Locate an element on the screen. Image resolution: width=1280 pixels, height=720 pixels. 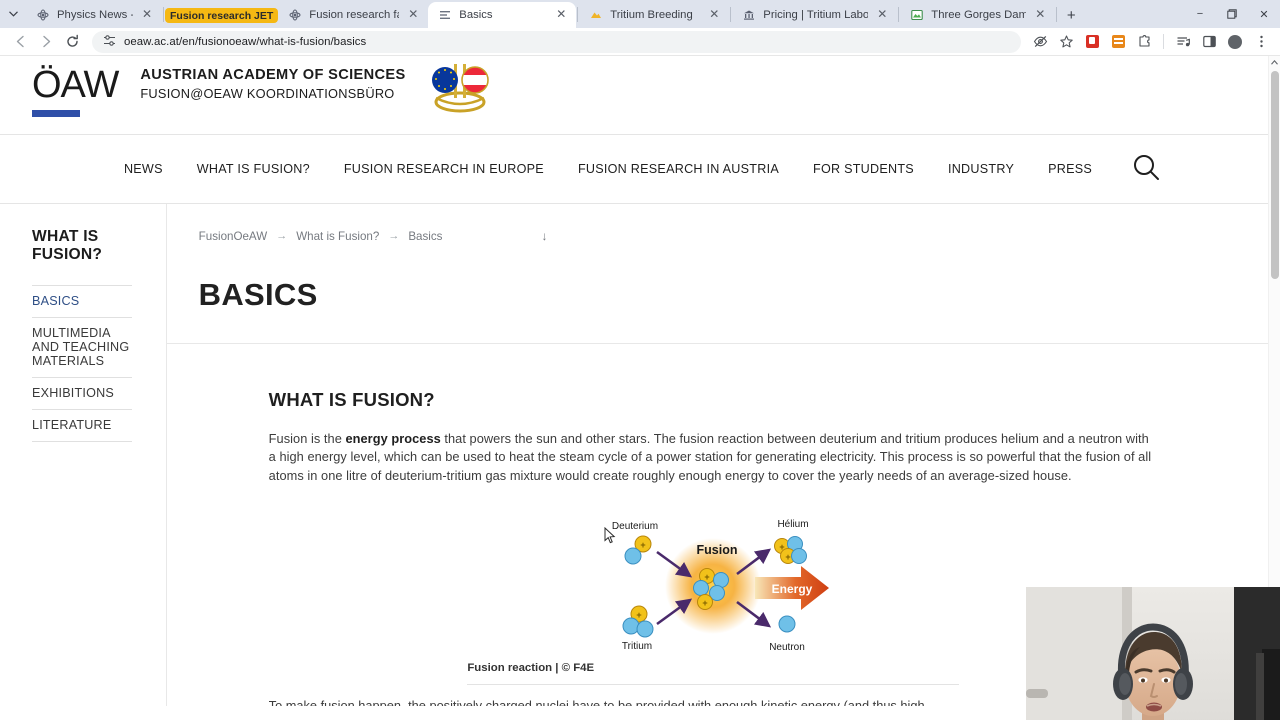
nav-item-news: NEWS is located at coordinates (143, 169).